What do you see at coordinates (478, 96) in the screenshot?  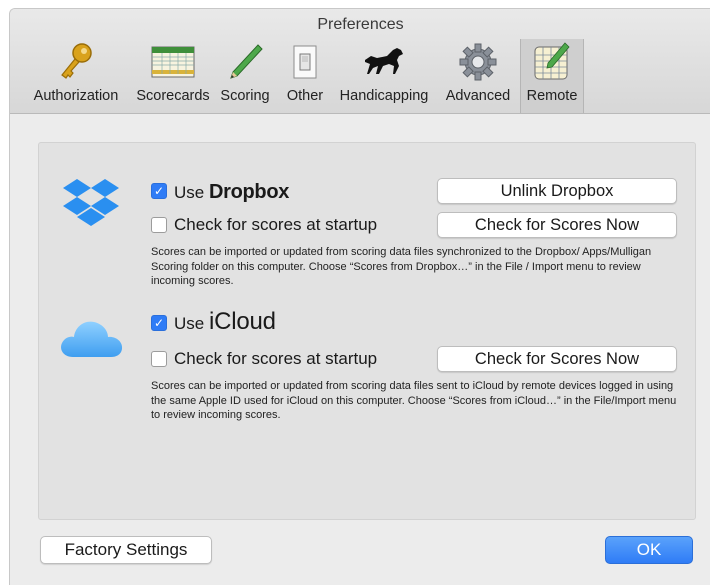 I see `tab-label: Advanced` at bounding box center [478, 96].